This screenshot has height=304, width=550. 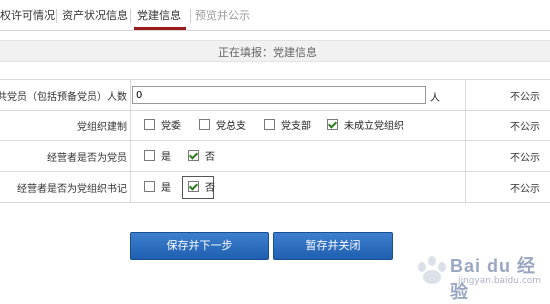 I want to click on operator-member-row: 经营者是否为党员 是 否 不公示, so click(x=275, y=156).